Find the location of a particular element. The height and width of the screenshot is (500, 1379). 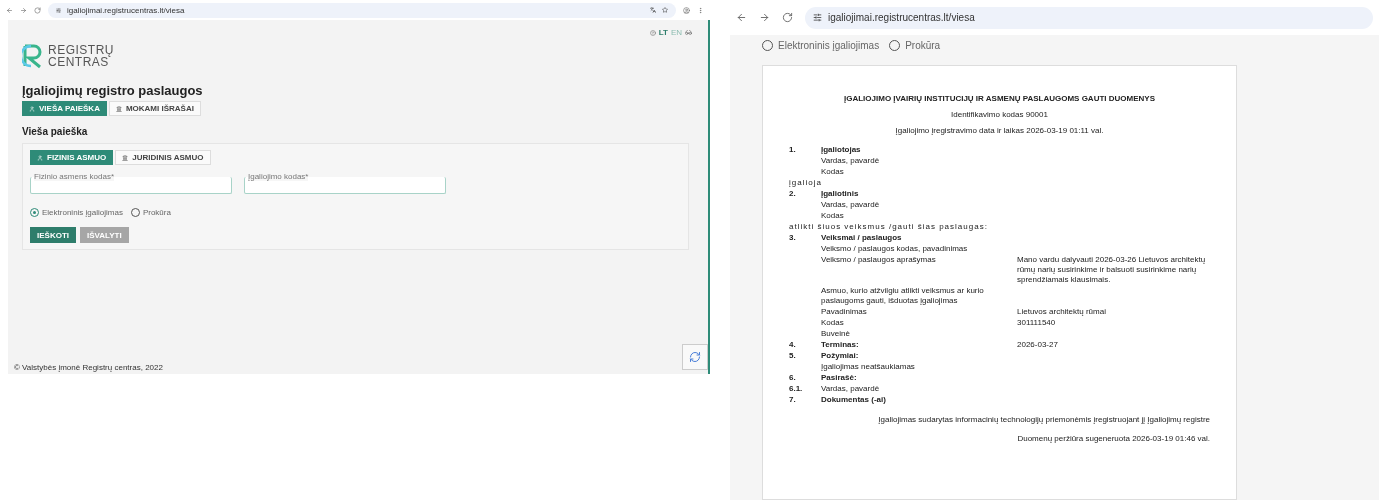

document-text: Identifikavimo kodas 90001 is located at coordinates (999, 114).